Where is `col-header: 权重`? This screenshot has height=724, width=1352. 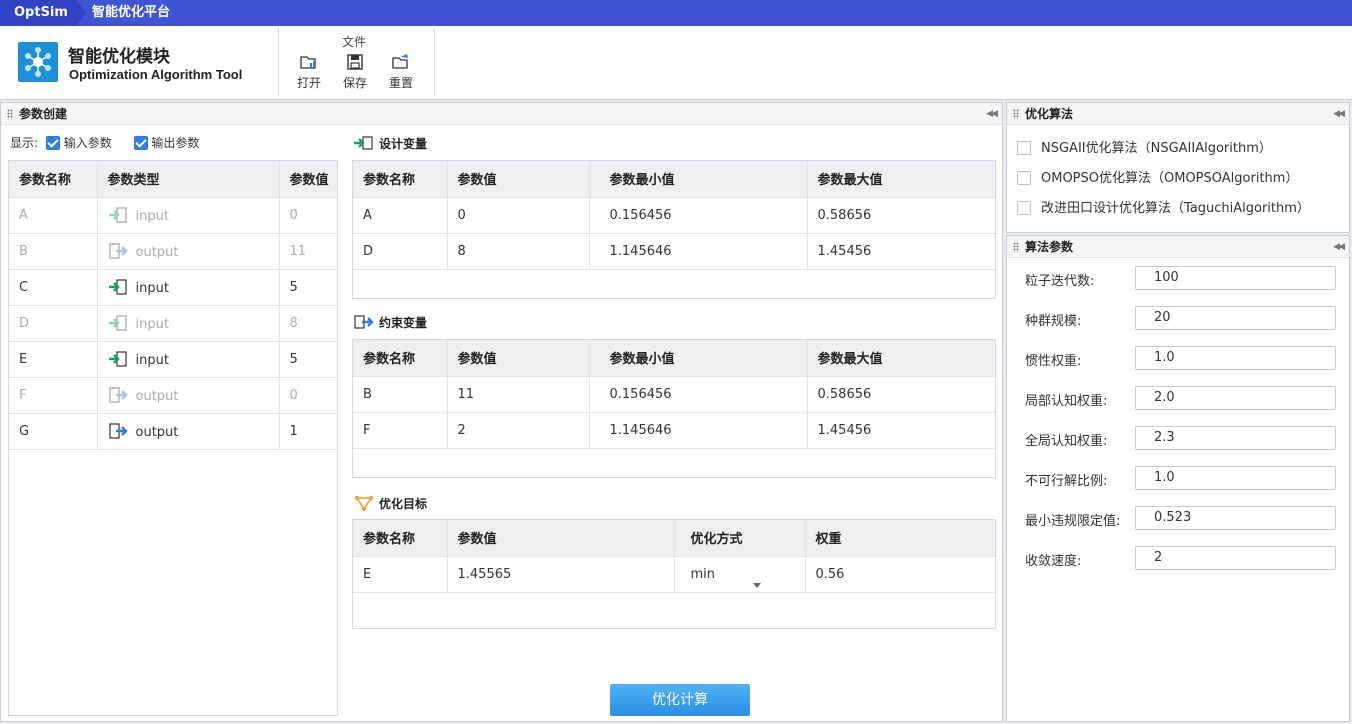
col-header: 权重 is located at coordinates (900, 538).